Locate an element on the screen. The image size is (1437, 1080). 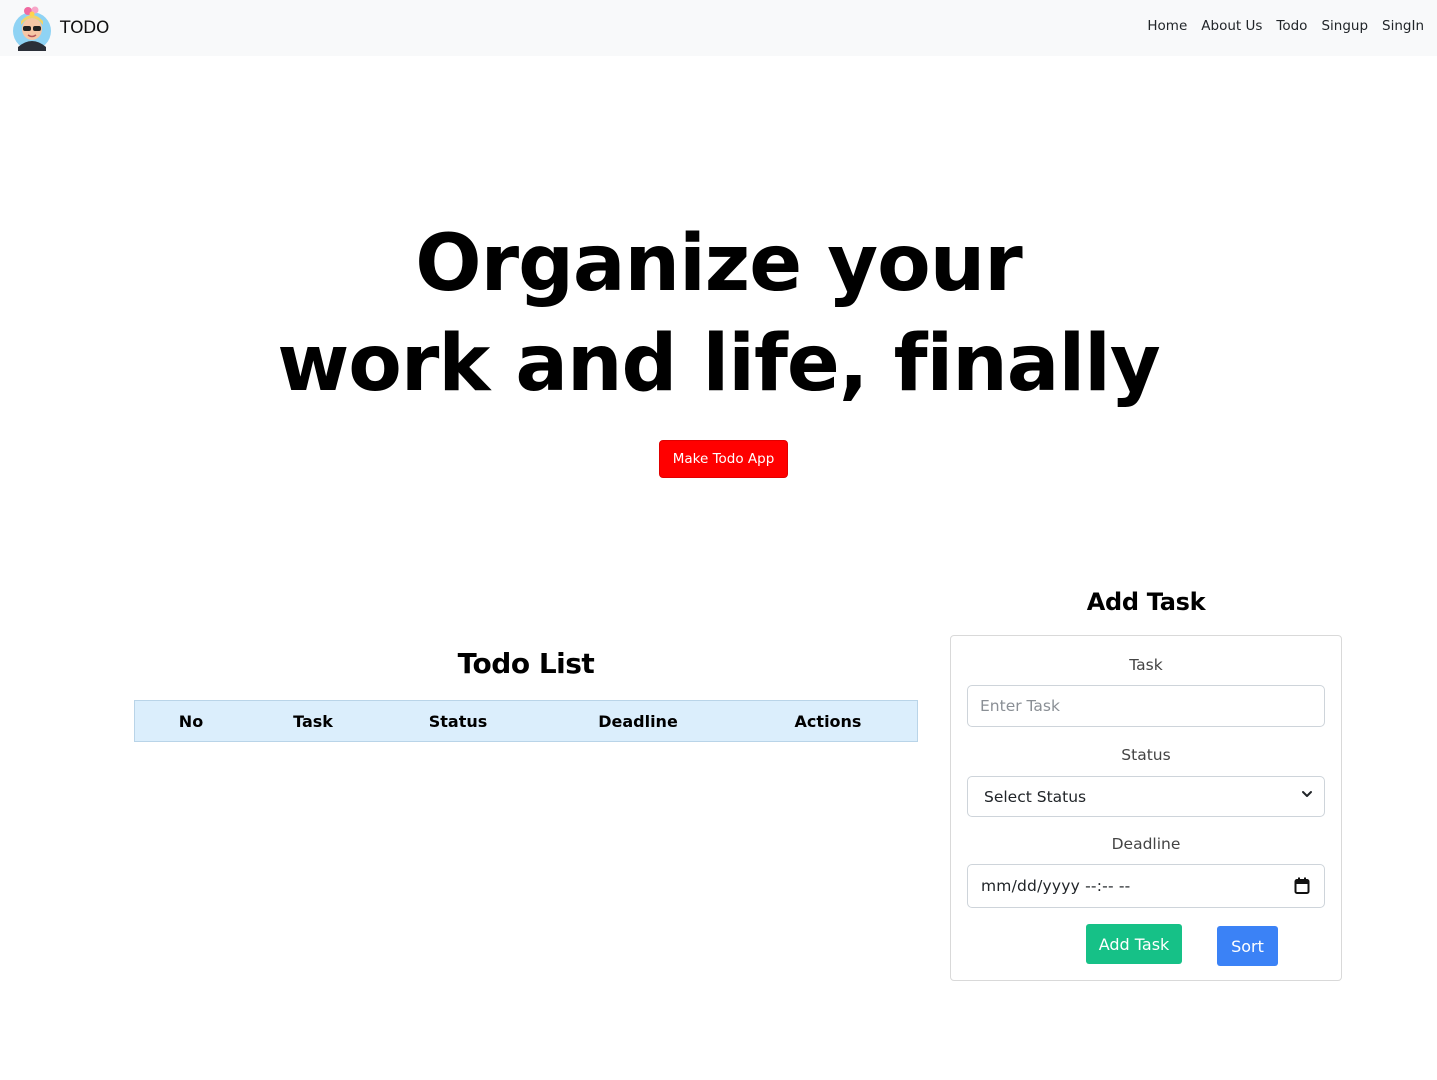
nav-link-signin: SingIn is located at coordinates (1403, 26).